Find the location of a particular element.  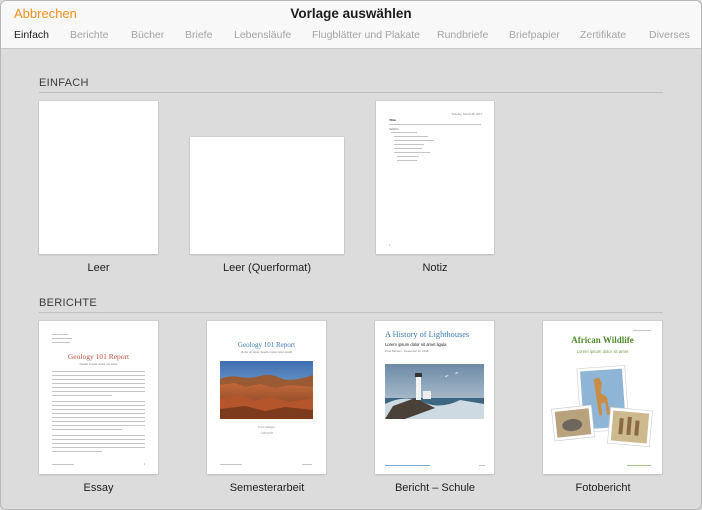

template-leer-querformat is located at coordinates (267, 195).